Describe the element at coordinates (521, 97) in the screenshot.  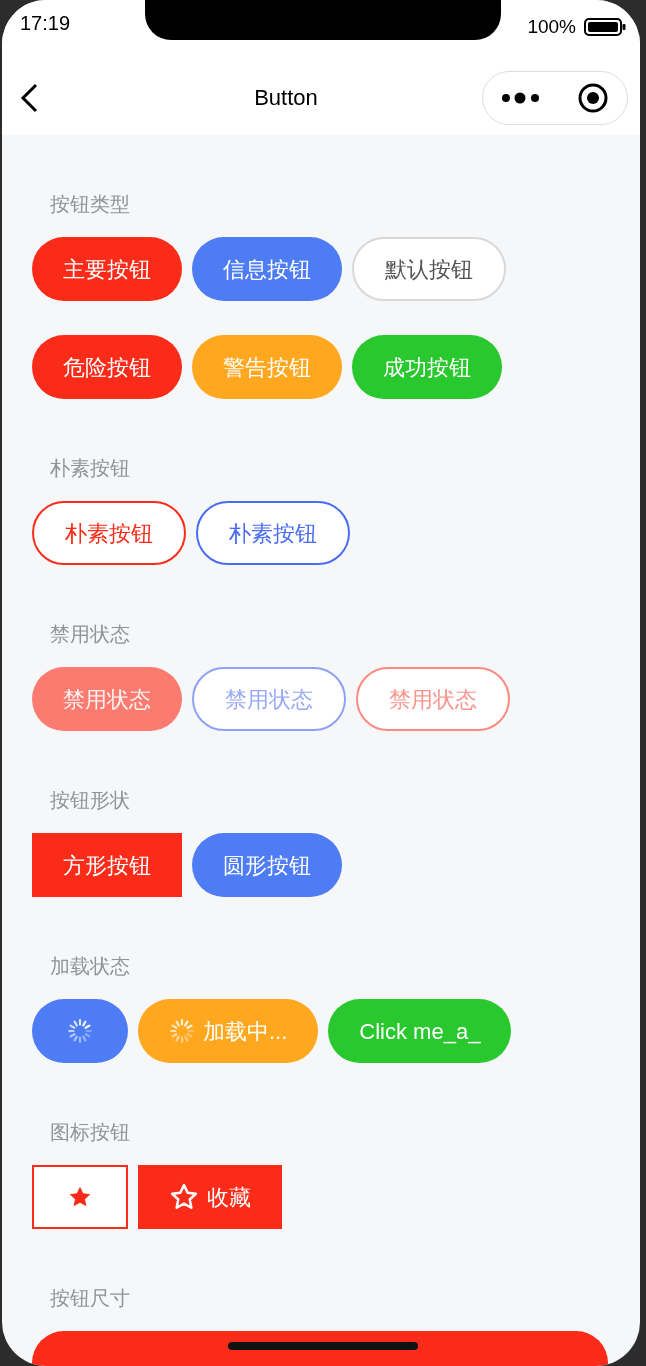
I see `more-icon` at that location.